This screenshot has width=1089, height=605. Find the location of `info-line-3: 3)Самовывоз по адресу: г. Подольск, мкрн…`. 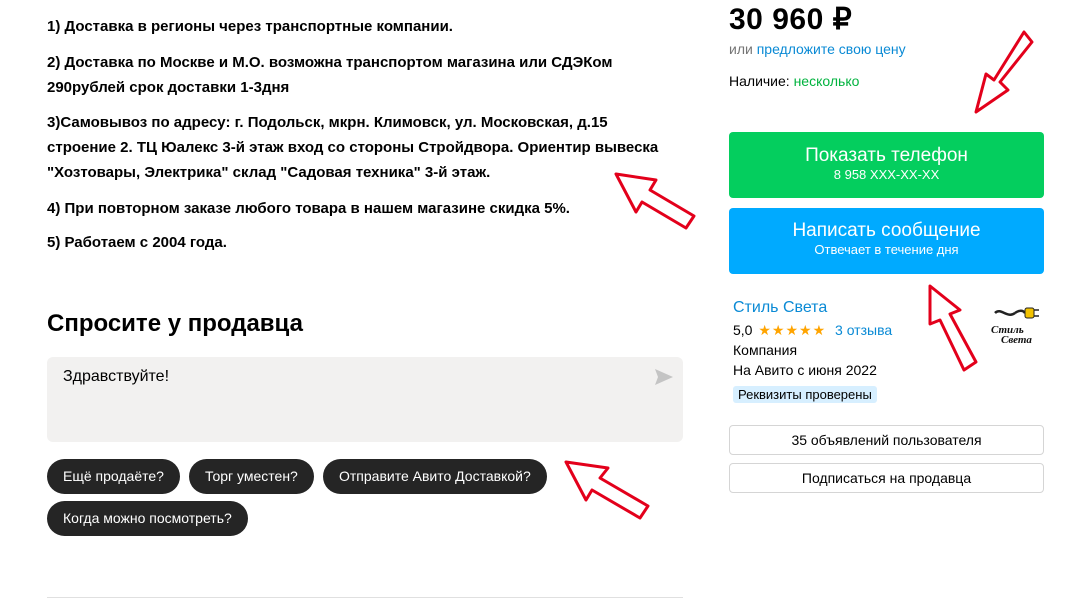

info-line-3: 3)Самовывоз по адресу: г. Подольск, мкрн… is located at coordinates (353, 147).